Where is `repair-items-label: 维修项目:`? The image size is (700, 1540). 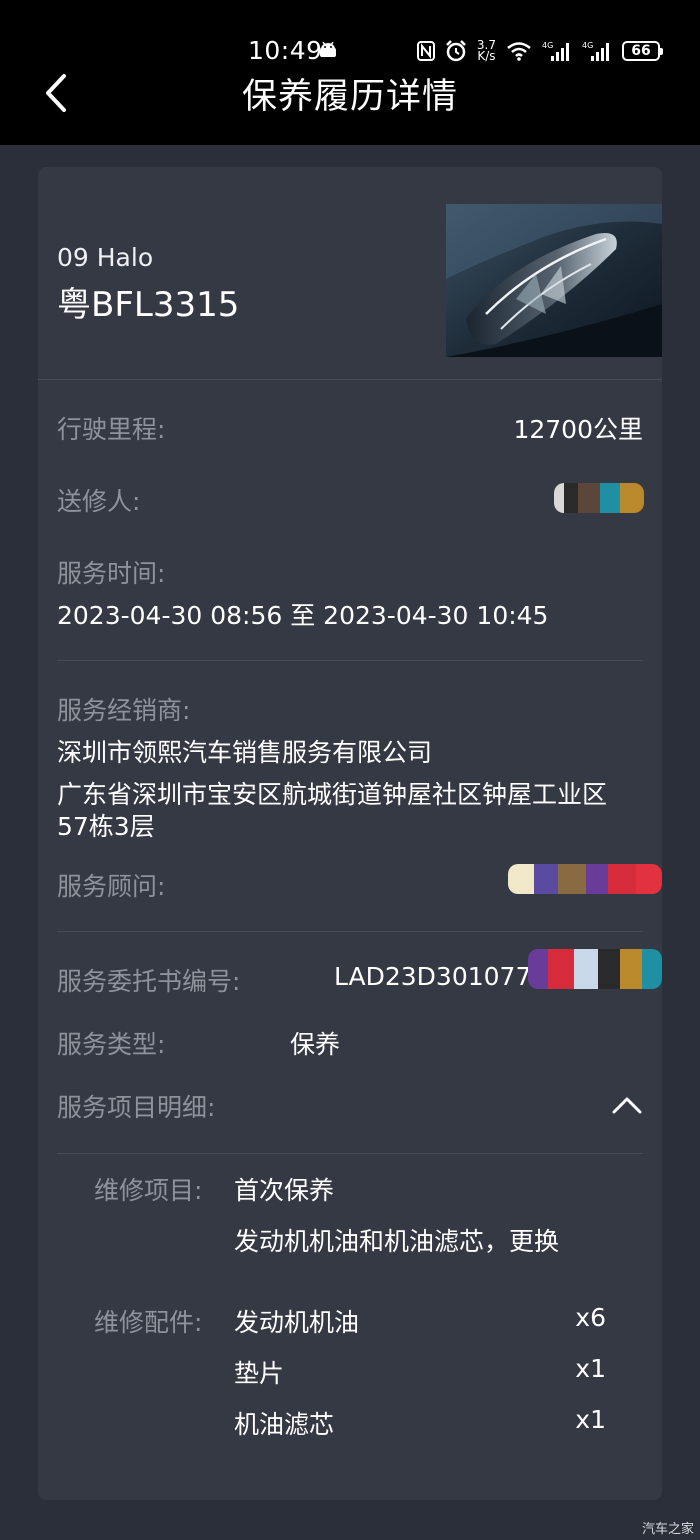
repair-items-label: 维修项目: is located at coordinates (148, 1190).